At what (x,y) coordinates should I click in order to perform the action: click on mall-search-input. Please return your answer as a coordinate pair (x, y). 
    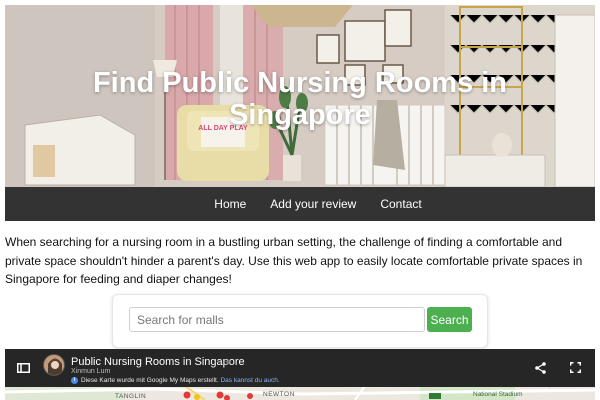
    Looking at the image, I should click on (277, 319).